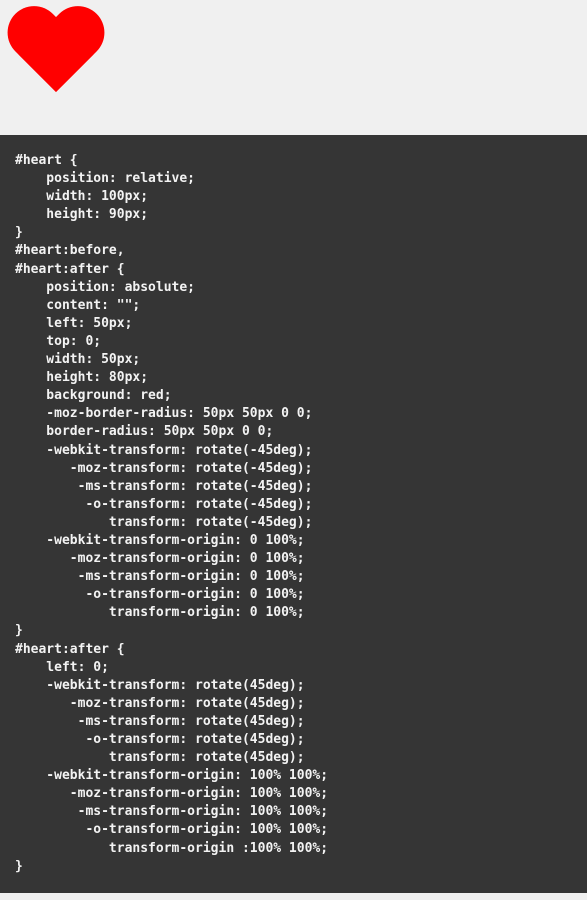 The width and height of the screenshot is (587, 900). What do you see at coordinates (172, 812) in the screenshot?
I see `code-line: -ms-transform-origin: 100% 100%;` at bounding box center [172, 812].